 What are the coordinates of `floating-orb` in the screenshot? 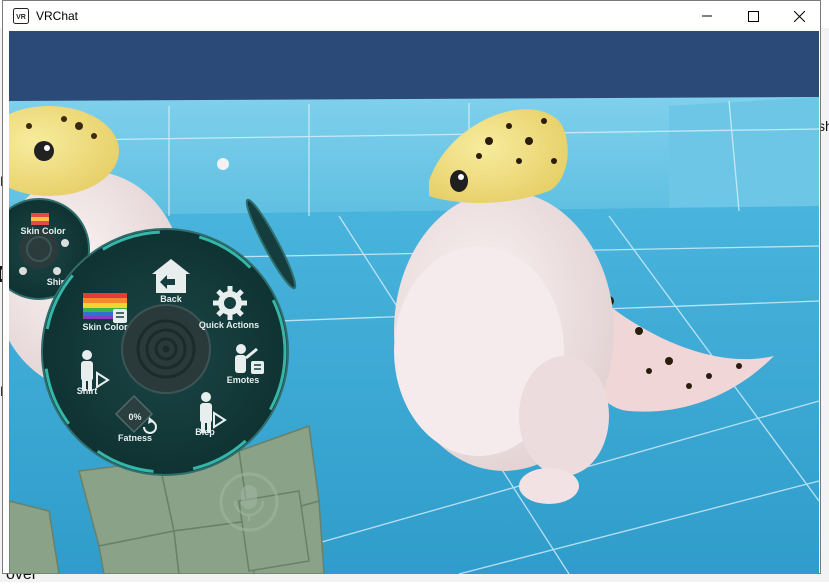 It's located at (223, 164).